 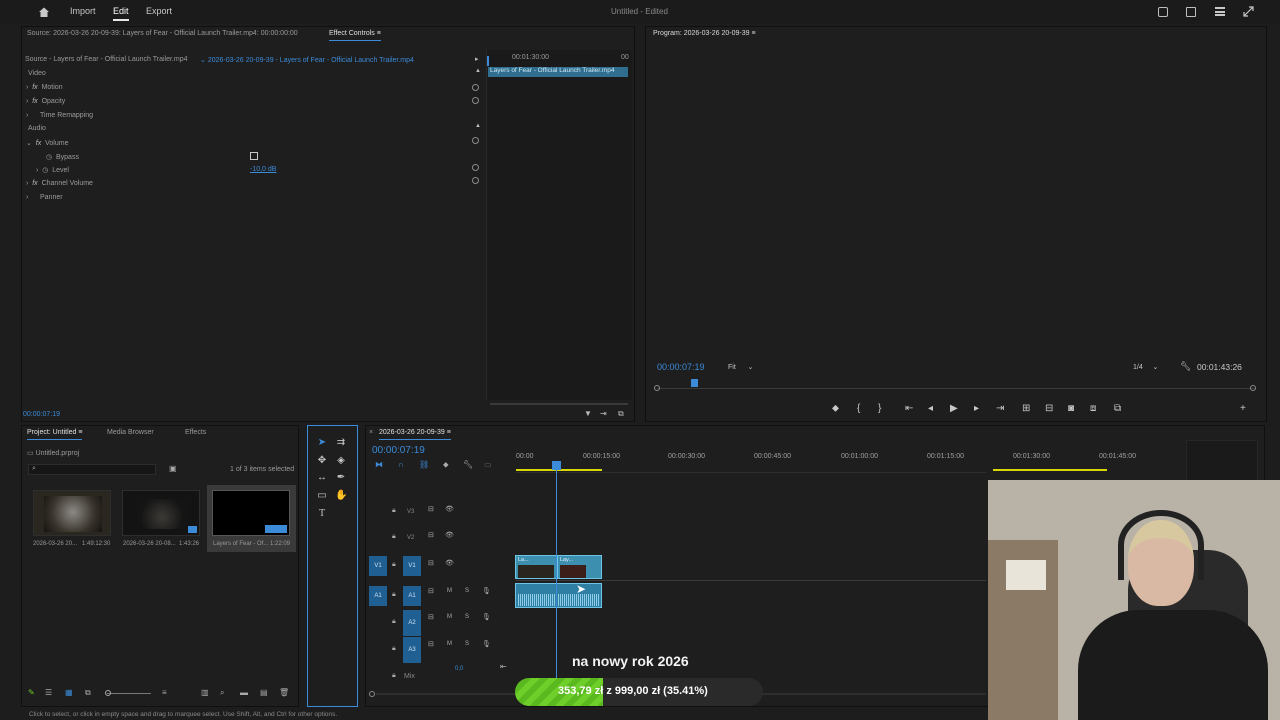 What do you see at coordinates (879, 408) in the screenshot?
I see `mark-out-icon: }` at bounding box center [879, 408].